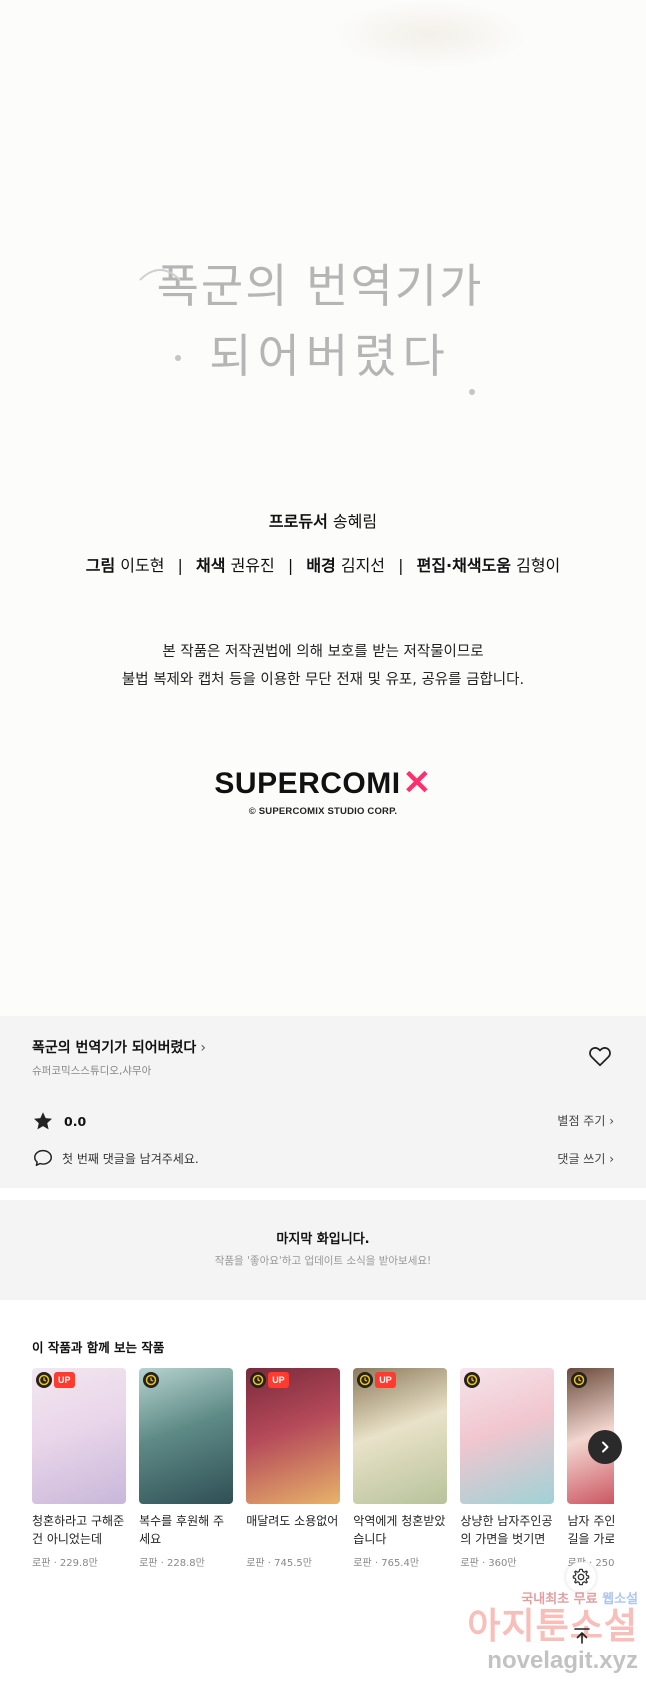 The width and height of the screenshot is (646, 1702). Describe the element at coordinates (252, 565) in the screenshot. I see `staff-name-color: 권유진` at that location.